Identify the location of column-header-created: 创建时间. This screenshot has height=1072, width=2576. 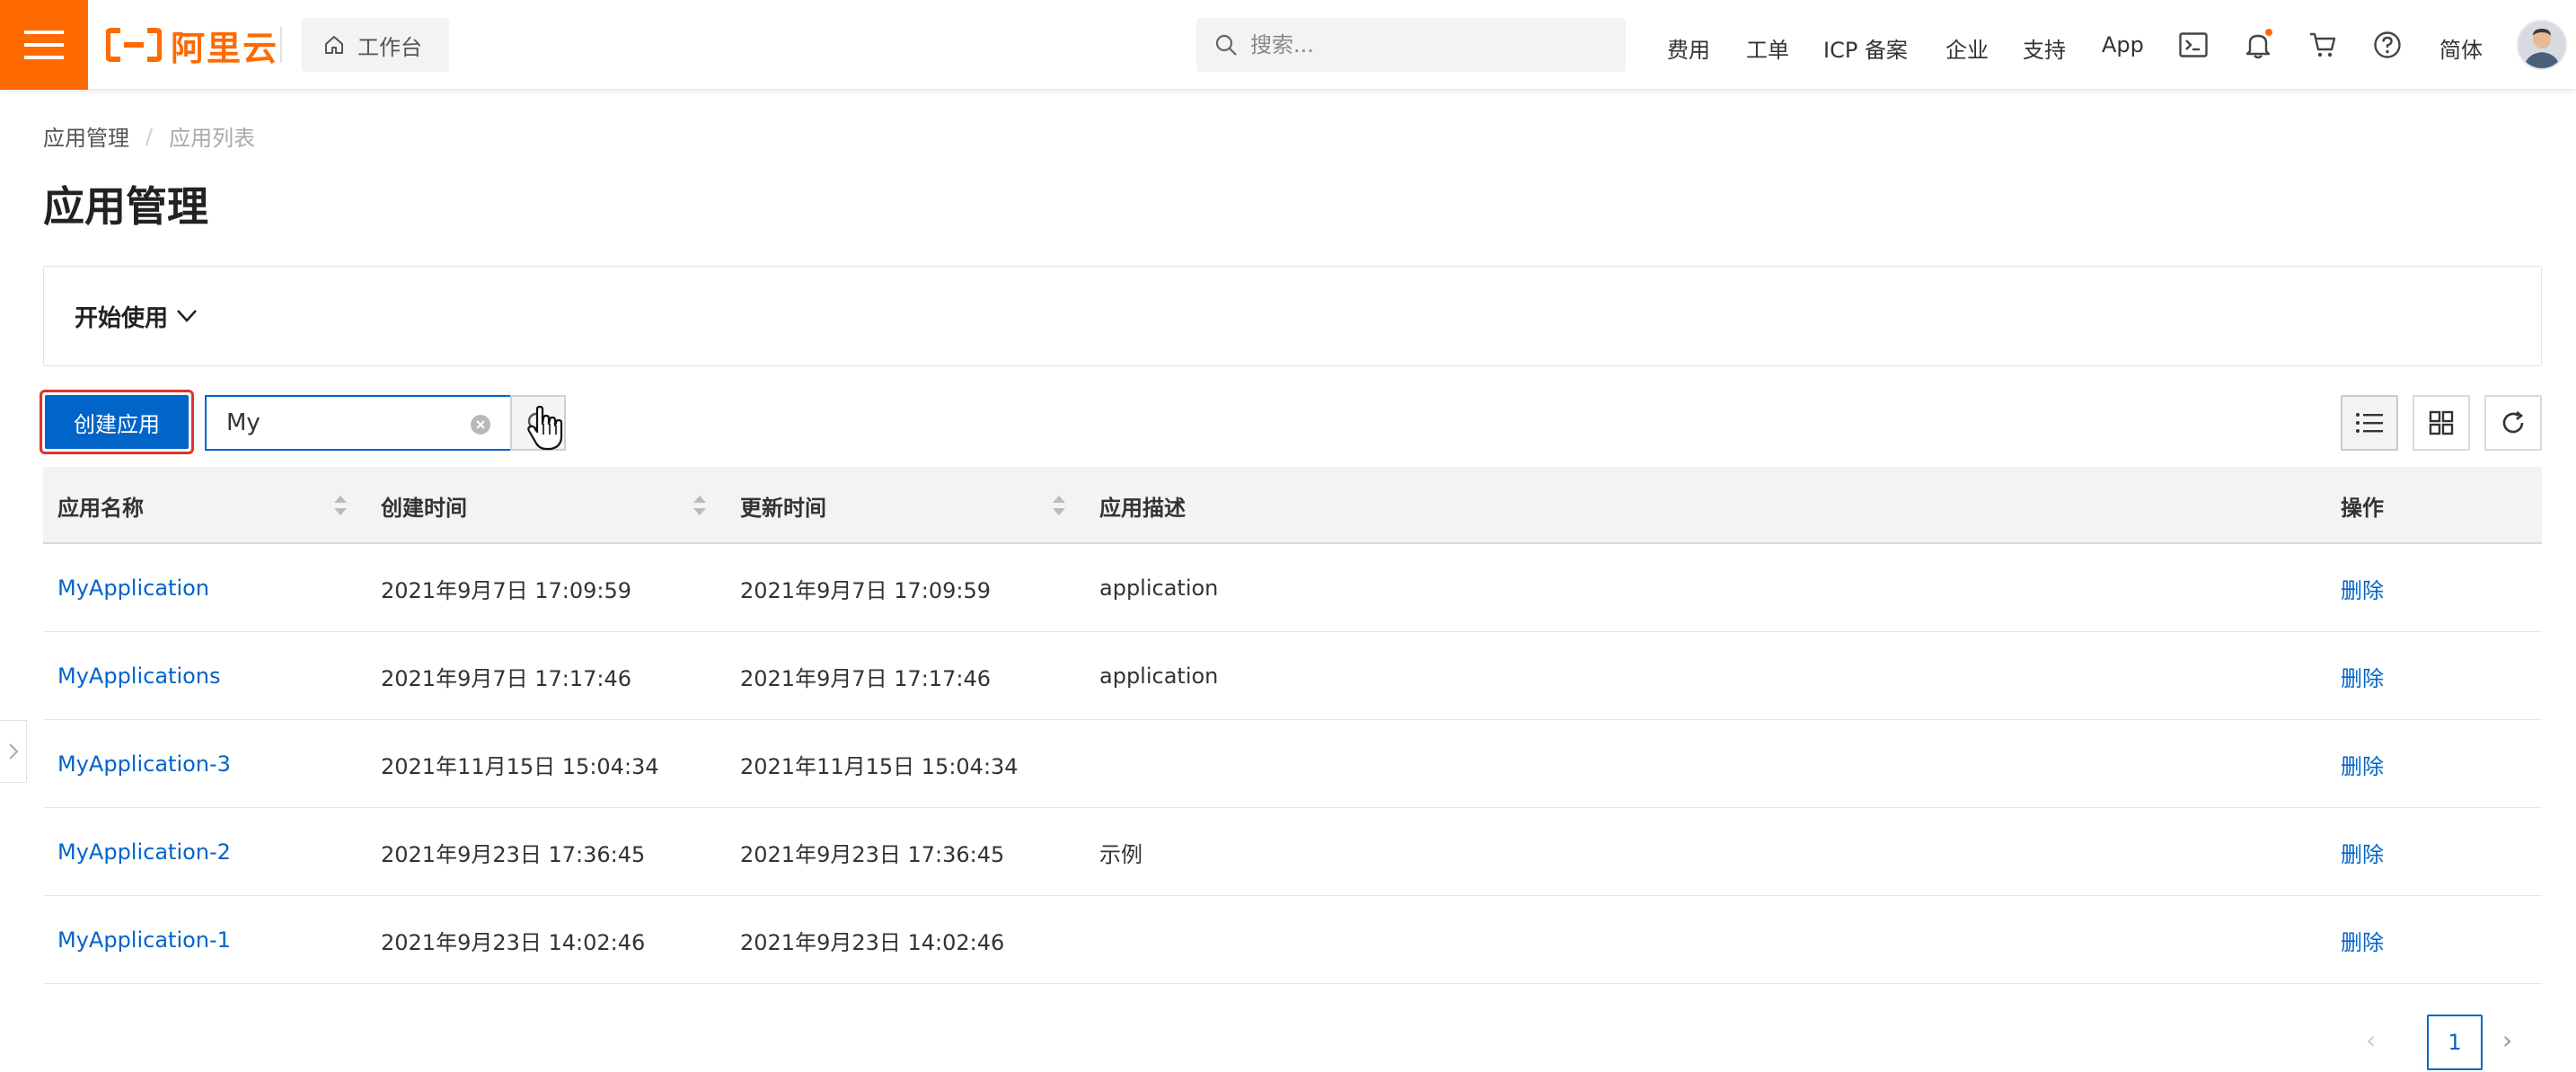
(424, 508).